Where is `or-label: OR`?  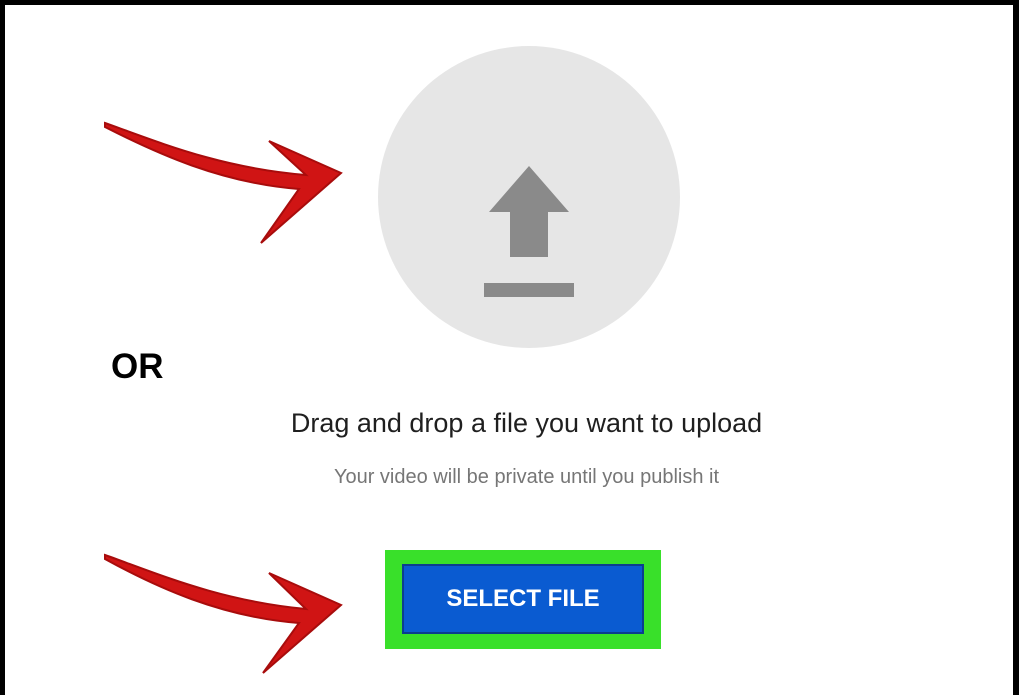 or-label: OR is located at coordinates (137, 366).